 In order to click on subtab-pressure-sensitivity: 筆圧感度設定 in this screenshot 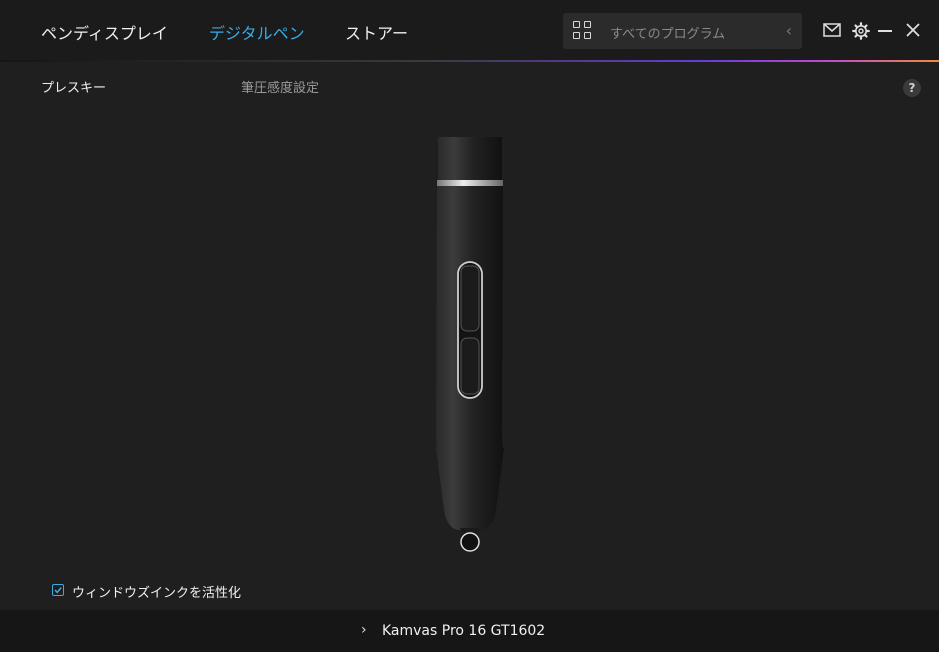, I will do `click(280, 86)`.